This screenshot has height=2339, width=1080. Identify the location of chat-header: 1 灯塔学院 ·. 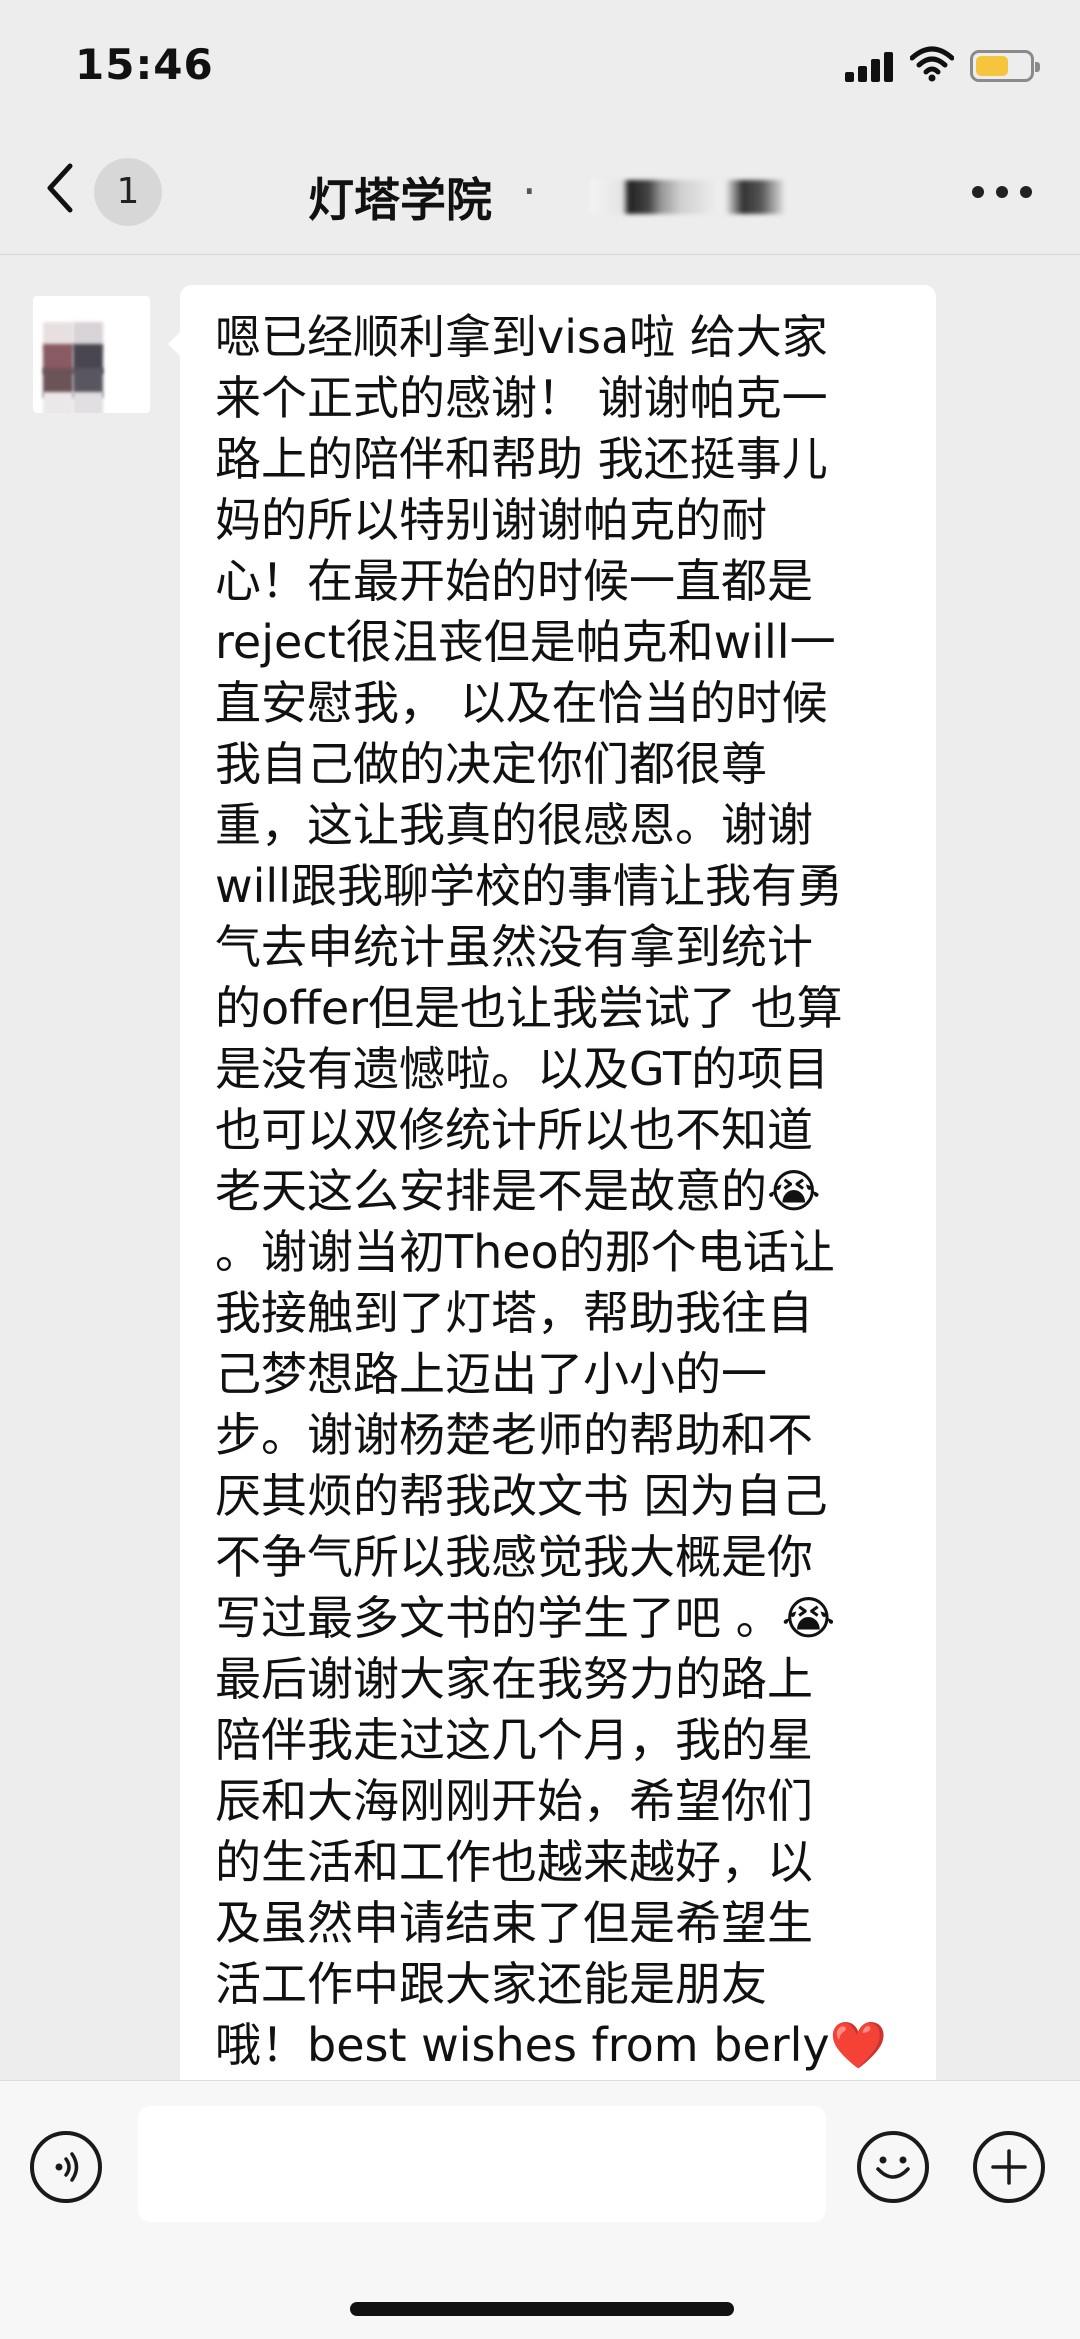
(540, 192).